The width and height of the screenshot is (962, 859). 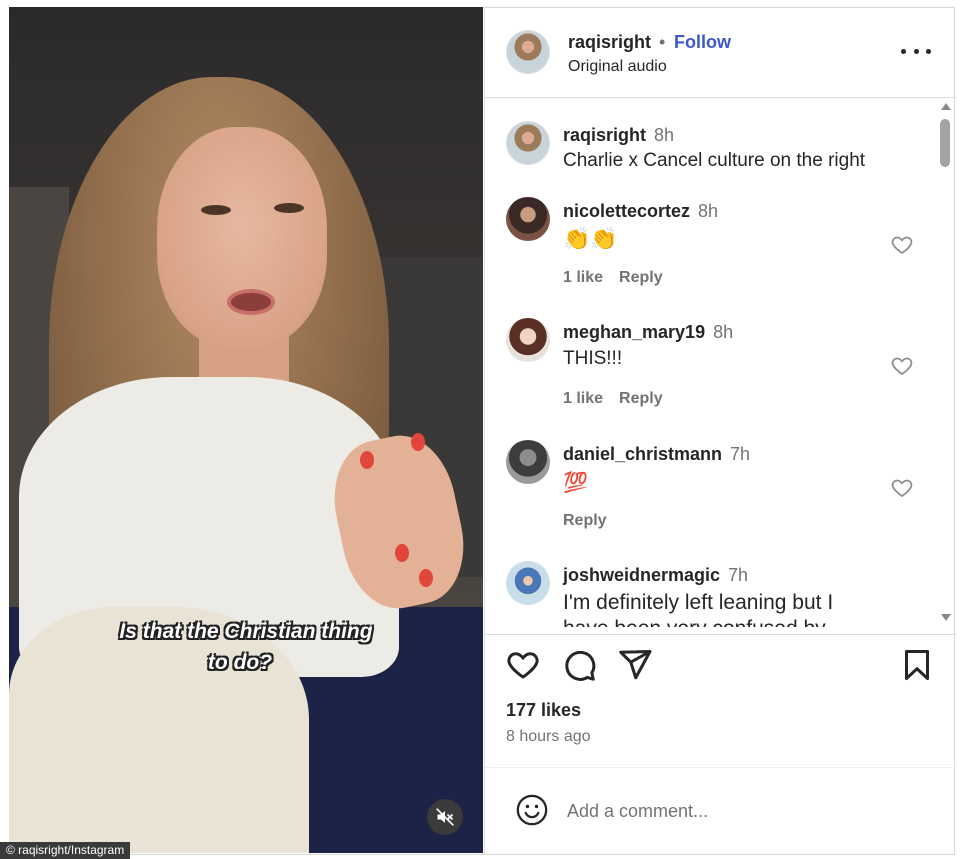 I want to click on image-credit: © raqisright/Instagram, so click(x=65, y=850).